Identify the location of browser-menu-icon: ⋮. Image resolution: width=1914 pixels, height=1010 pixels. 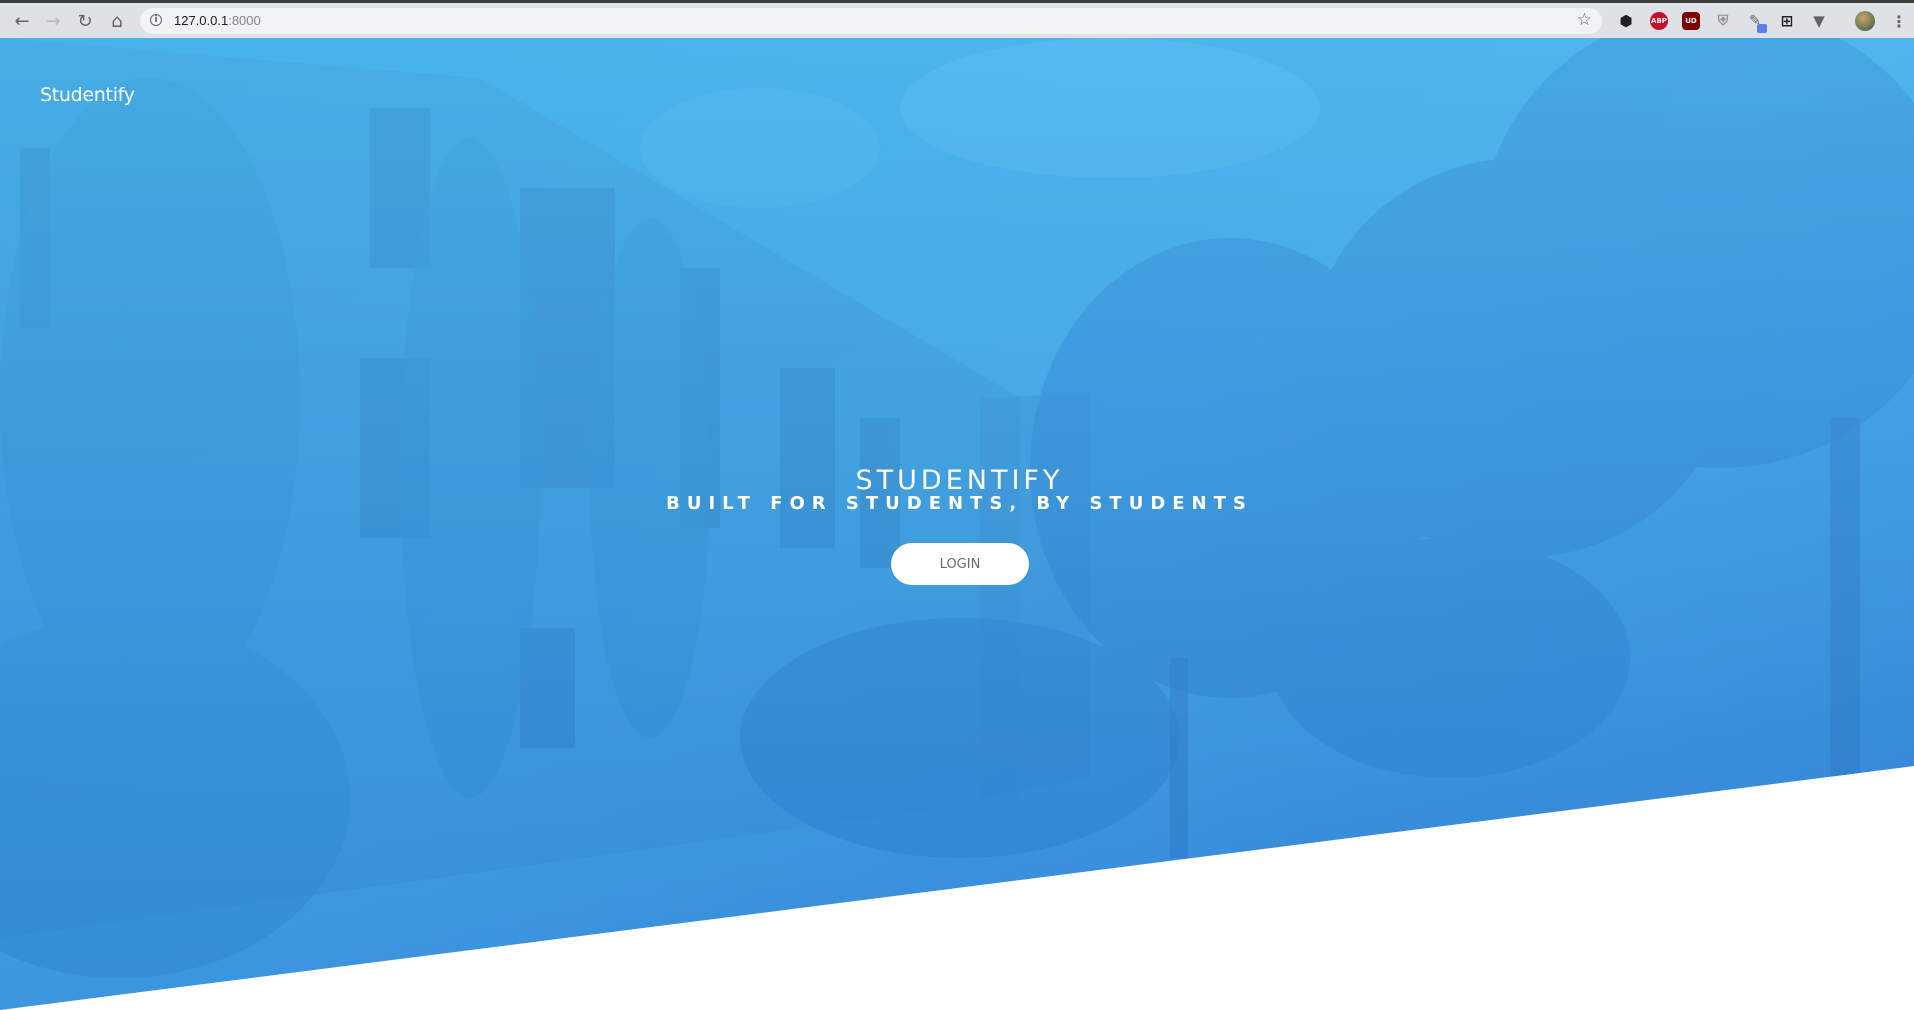
(1899, 21).